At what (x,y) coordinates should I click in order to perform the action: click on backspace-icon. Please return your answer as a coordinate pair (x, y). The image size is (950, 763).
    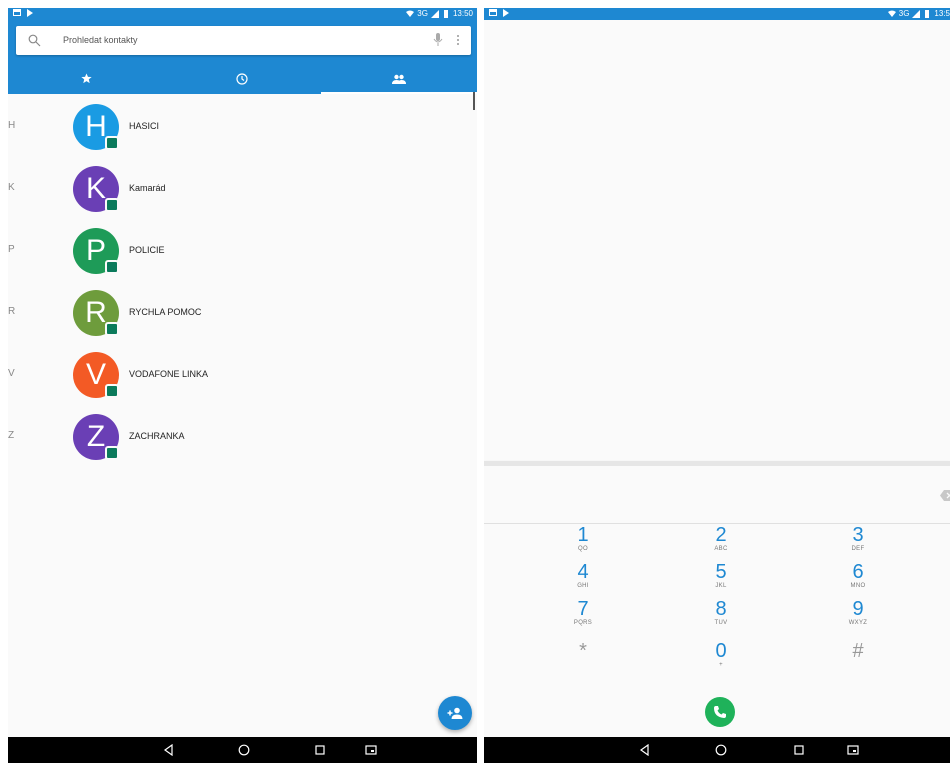
    Looking at the image, I should click on (945, 495).